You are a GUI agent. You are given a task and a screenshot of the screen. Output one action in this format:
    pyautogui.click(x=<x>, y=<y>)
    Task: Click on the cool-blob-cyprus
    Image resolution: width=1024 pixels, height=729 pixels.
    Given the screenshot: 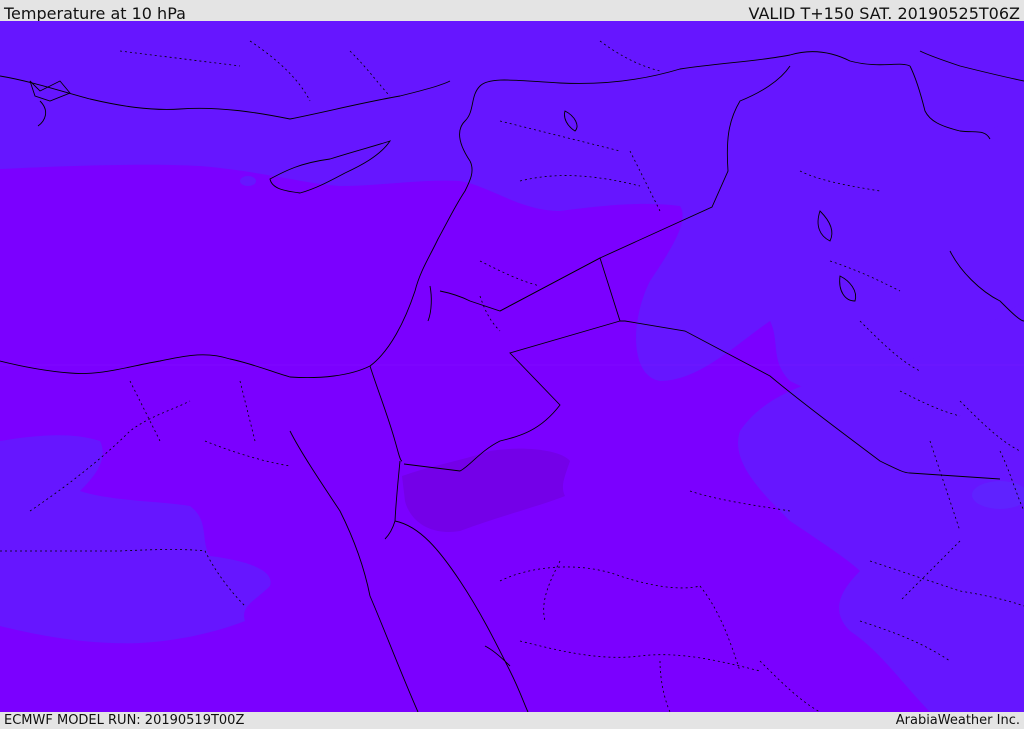 What is the action you would take?
    pyautogui.click(x=248, y=181)
    